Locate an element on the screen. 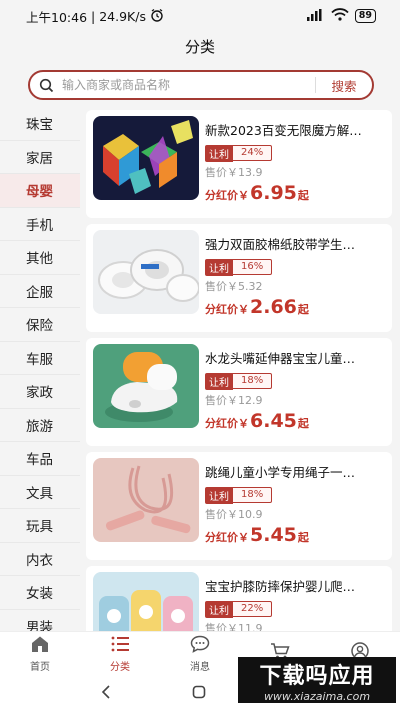 Image resolution: width=400 pixels, height=711 pixels. page-title: 分类 is located at coordinates (199, 46).